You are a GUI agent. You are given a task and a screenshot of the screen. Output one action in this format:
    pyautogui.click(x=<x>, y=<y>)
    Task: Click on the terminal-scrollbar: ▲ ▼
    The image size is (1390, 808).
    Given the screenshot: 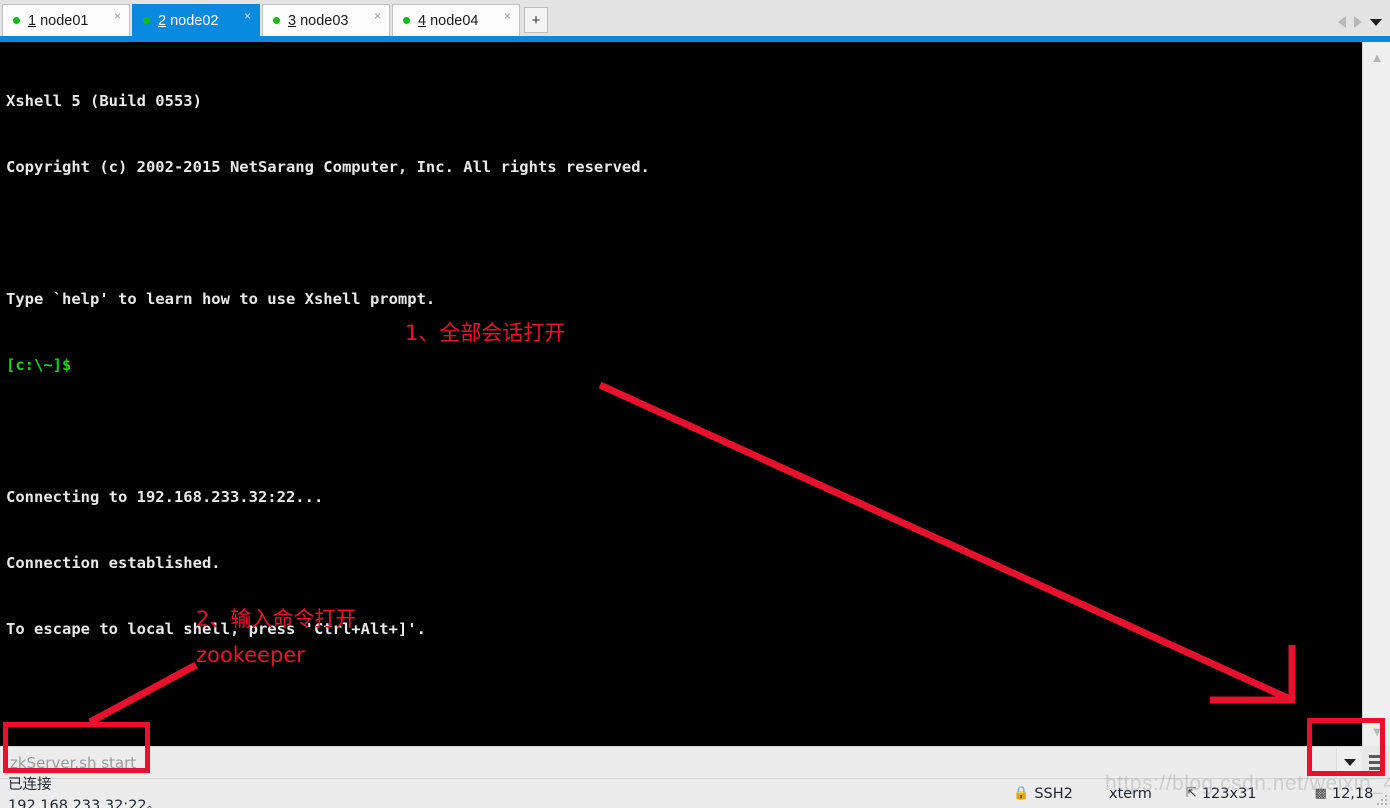 What is the action you would take?
    pyautogui.click(x=1376, y=394)
    